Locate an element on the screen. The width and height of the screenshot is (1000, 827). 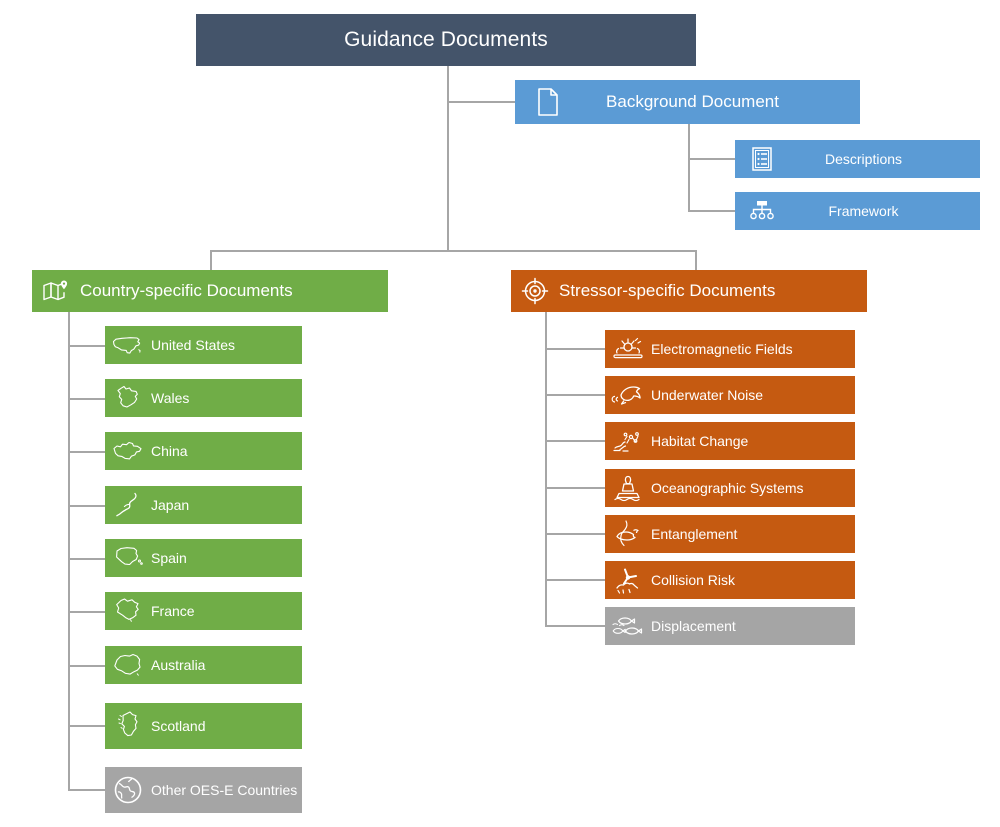
node-scotland: Scotland is located at coordinates (203, 726).